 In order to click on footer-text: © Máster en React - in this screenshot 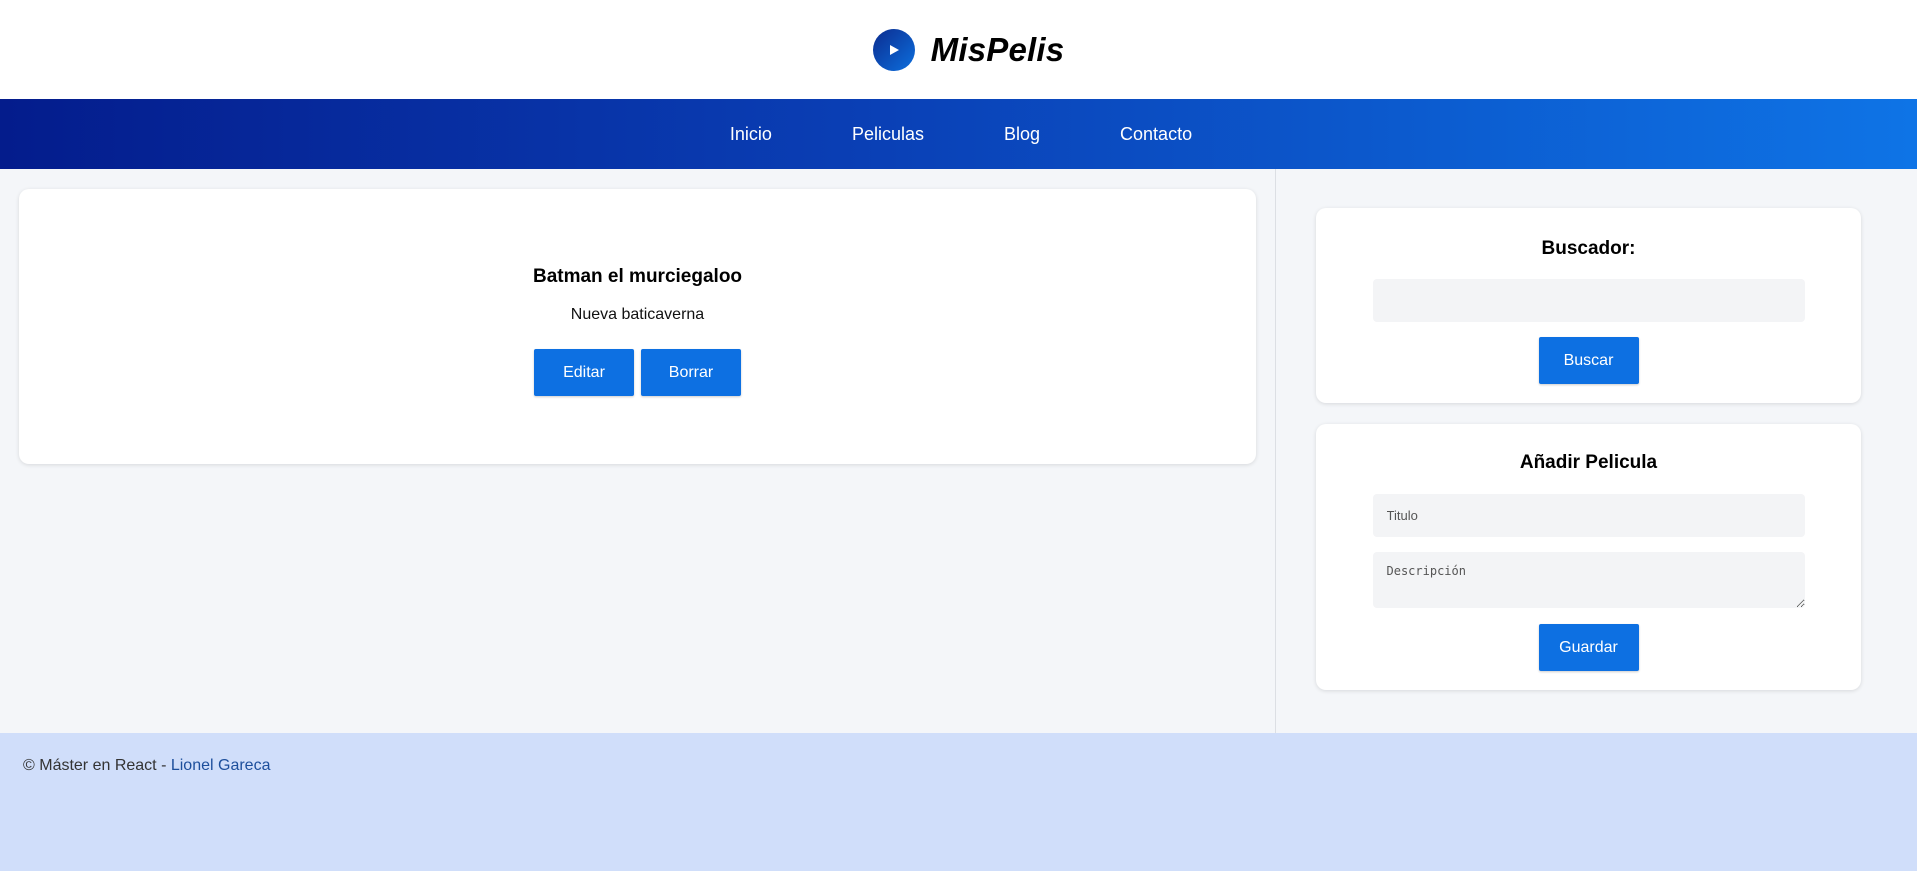, I will do `click(97, 765)`.